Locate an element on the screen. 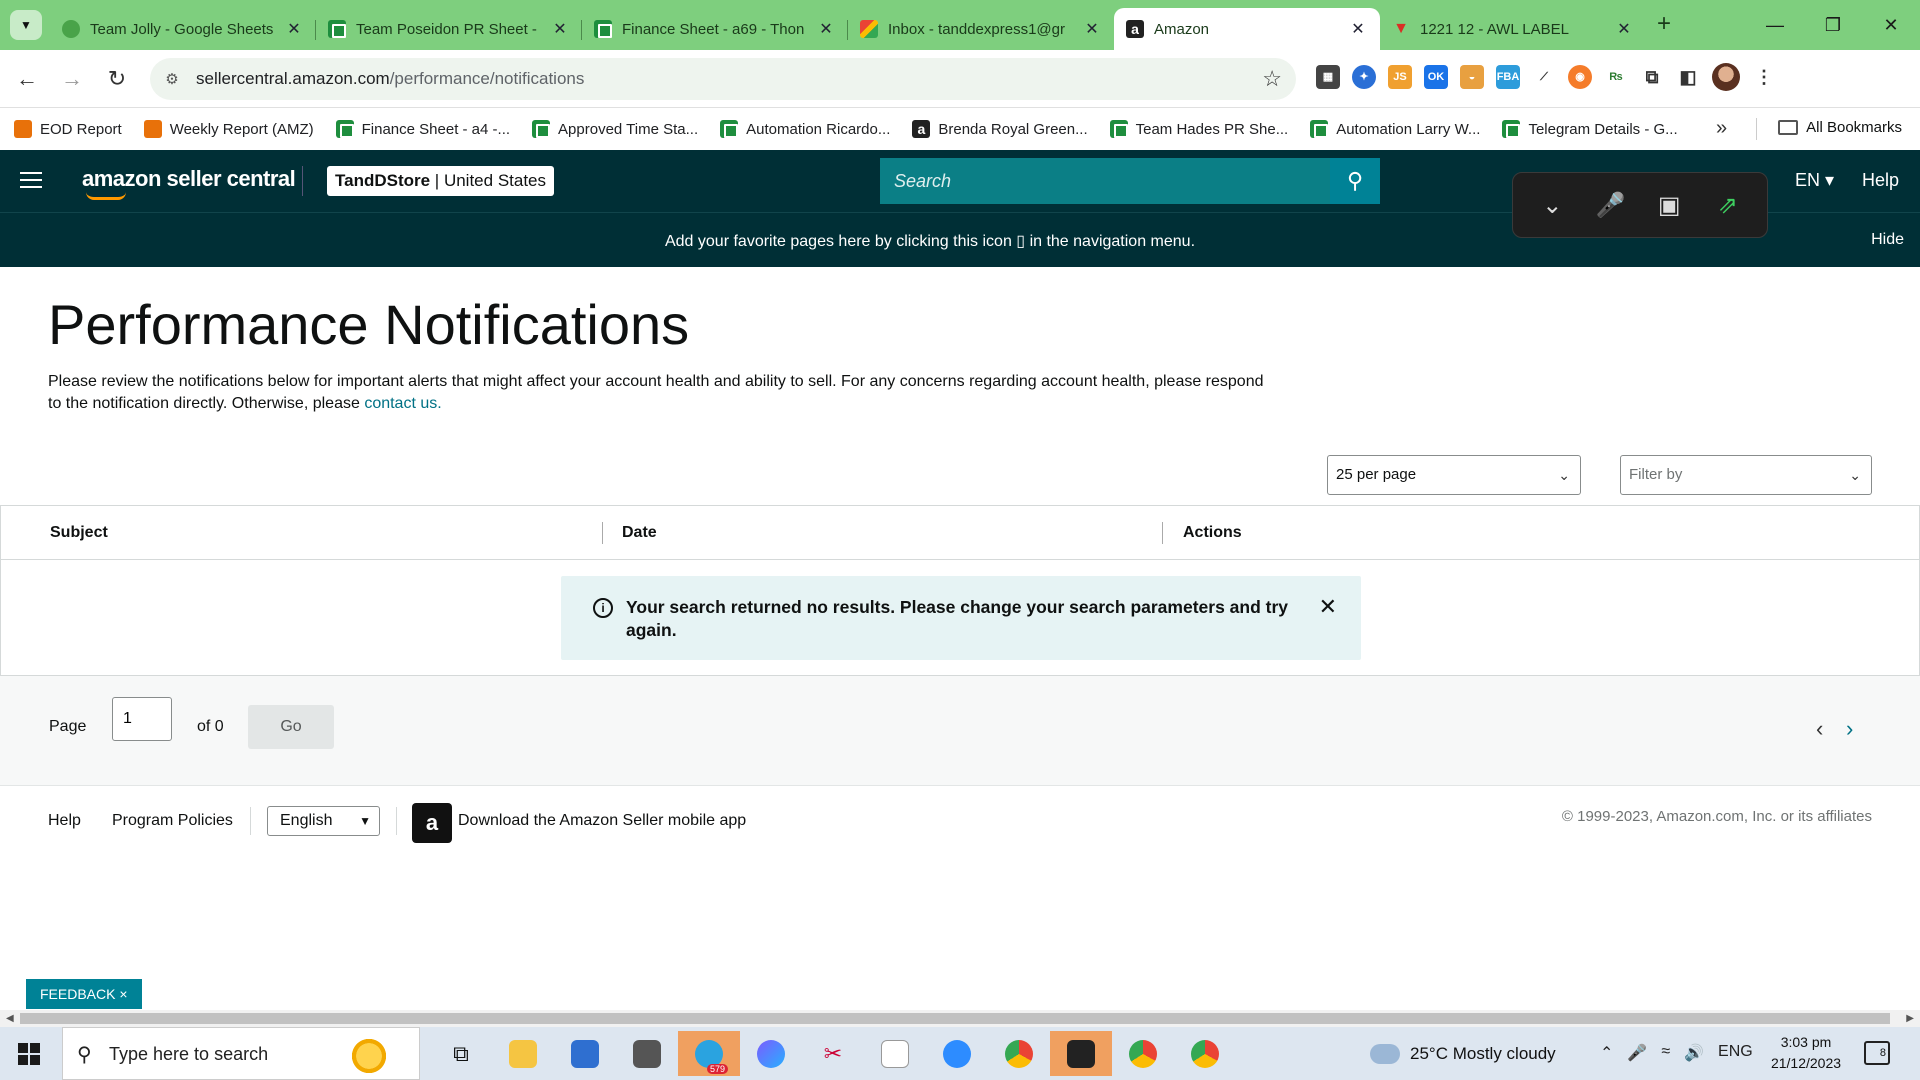  language-selector: EN ▾ is located at coordinates (1814, 180).